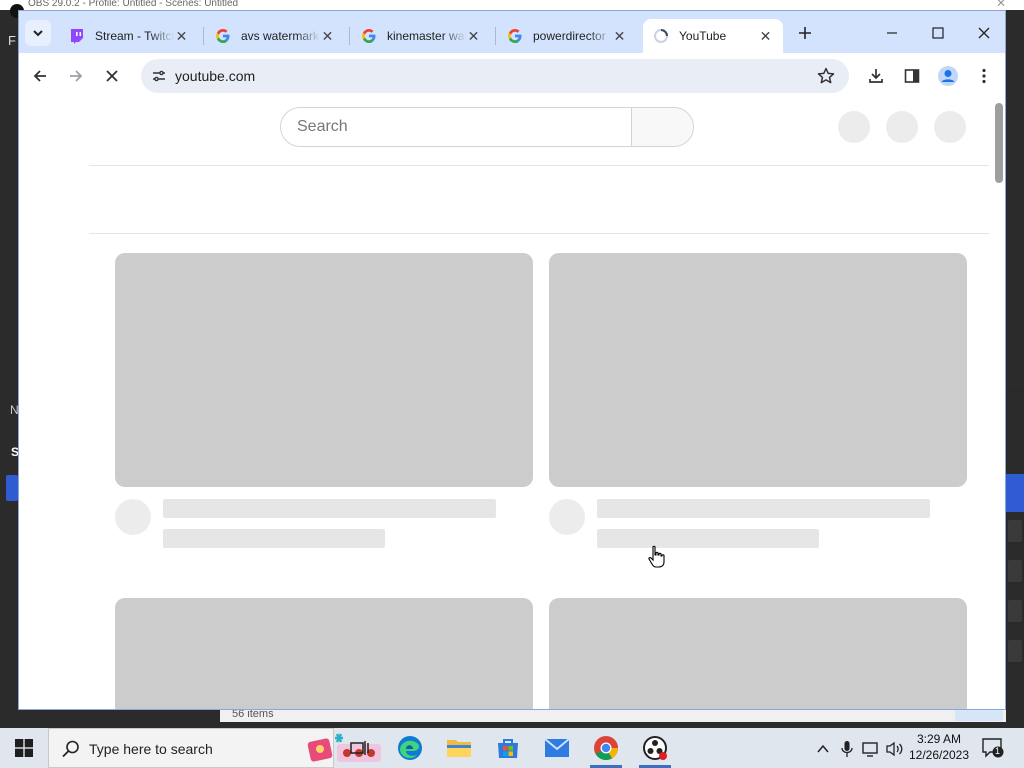 The height and width of the screenshot is (768, 1024). I want to click on system-clock: 3:29 AM 12/26/2023, so click(939, 747).